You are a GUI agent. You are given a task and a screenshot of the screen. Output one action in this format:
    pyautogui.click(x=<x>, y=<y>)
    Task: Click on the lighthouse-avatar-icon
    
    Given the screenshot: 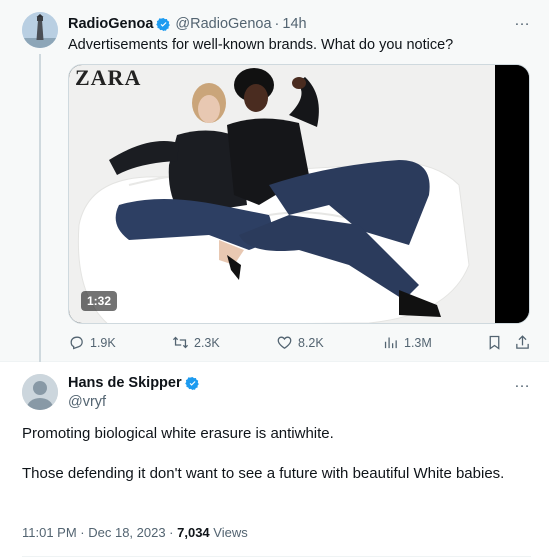 What is the action you would take?
    pyautogui.click(x=40, y=30)
    